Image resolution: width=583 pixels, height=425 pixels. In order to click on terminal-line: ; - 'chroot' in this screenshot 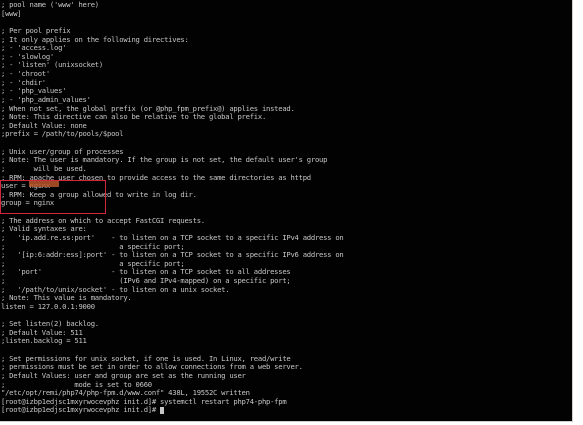, I will do `click(25, 73)`.